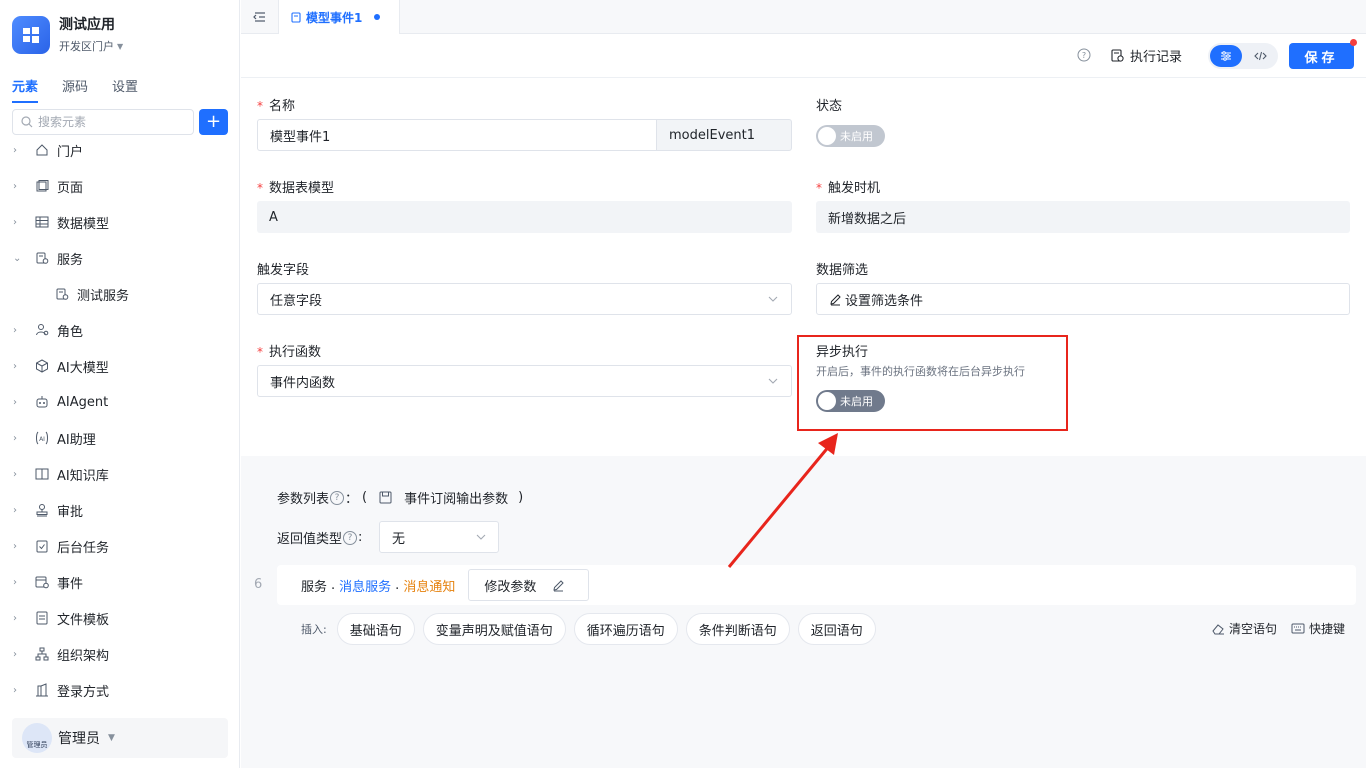 The width and height of the screenshot is (1366, 768). What do you see at coordinates (120, 738) in the screenshot?
I see `user-menu: 管理员 管理员 ▼` at bounding box center [120, 738].